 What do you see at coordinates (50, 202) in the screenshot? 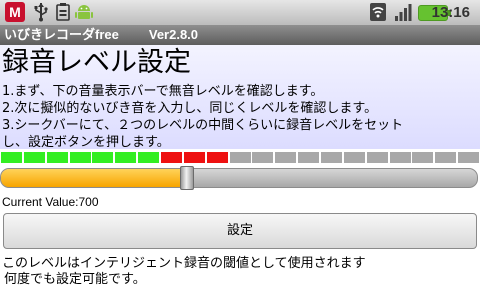
I see `current-value-label: Current Value:700` at bounding box center [50, 202].